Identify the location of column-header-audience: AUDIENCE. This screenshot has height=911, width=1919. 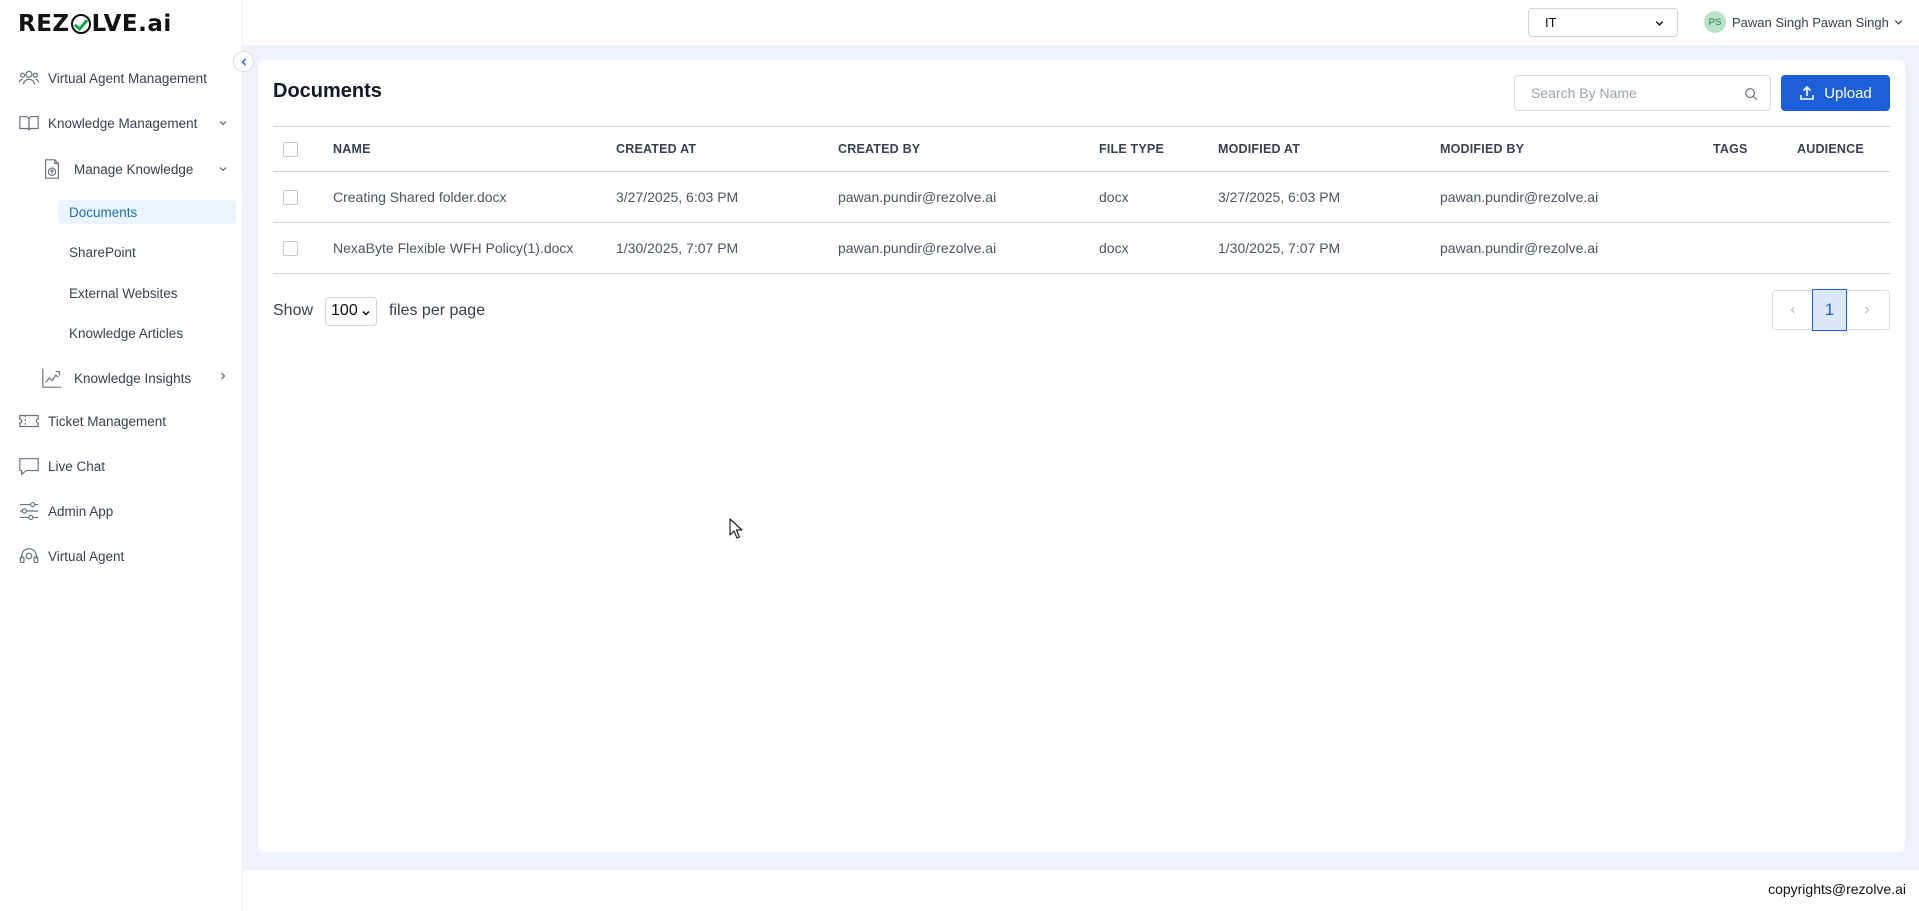
(1830, 149).